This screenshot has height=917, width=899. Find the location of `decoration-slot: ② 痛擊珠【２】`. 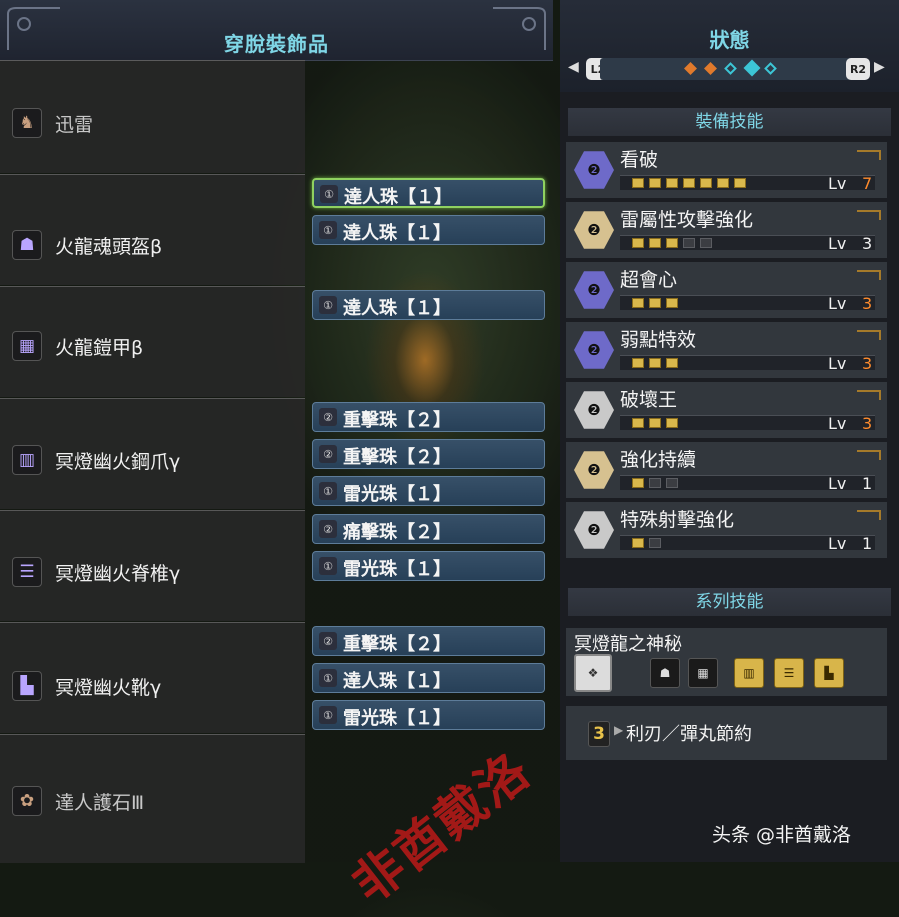

decoration-slot: ② 痛擊珠【２】 is located at coordinates (428, 529).